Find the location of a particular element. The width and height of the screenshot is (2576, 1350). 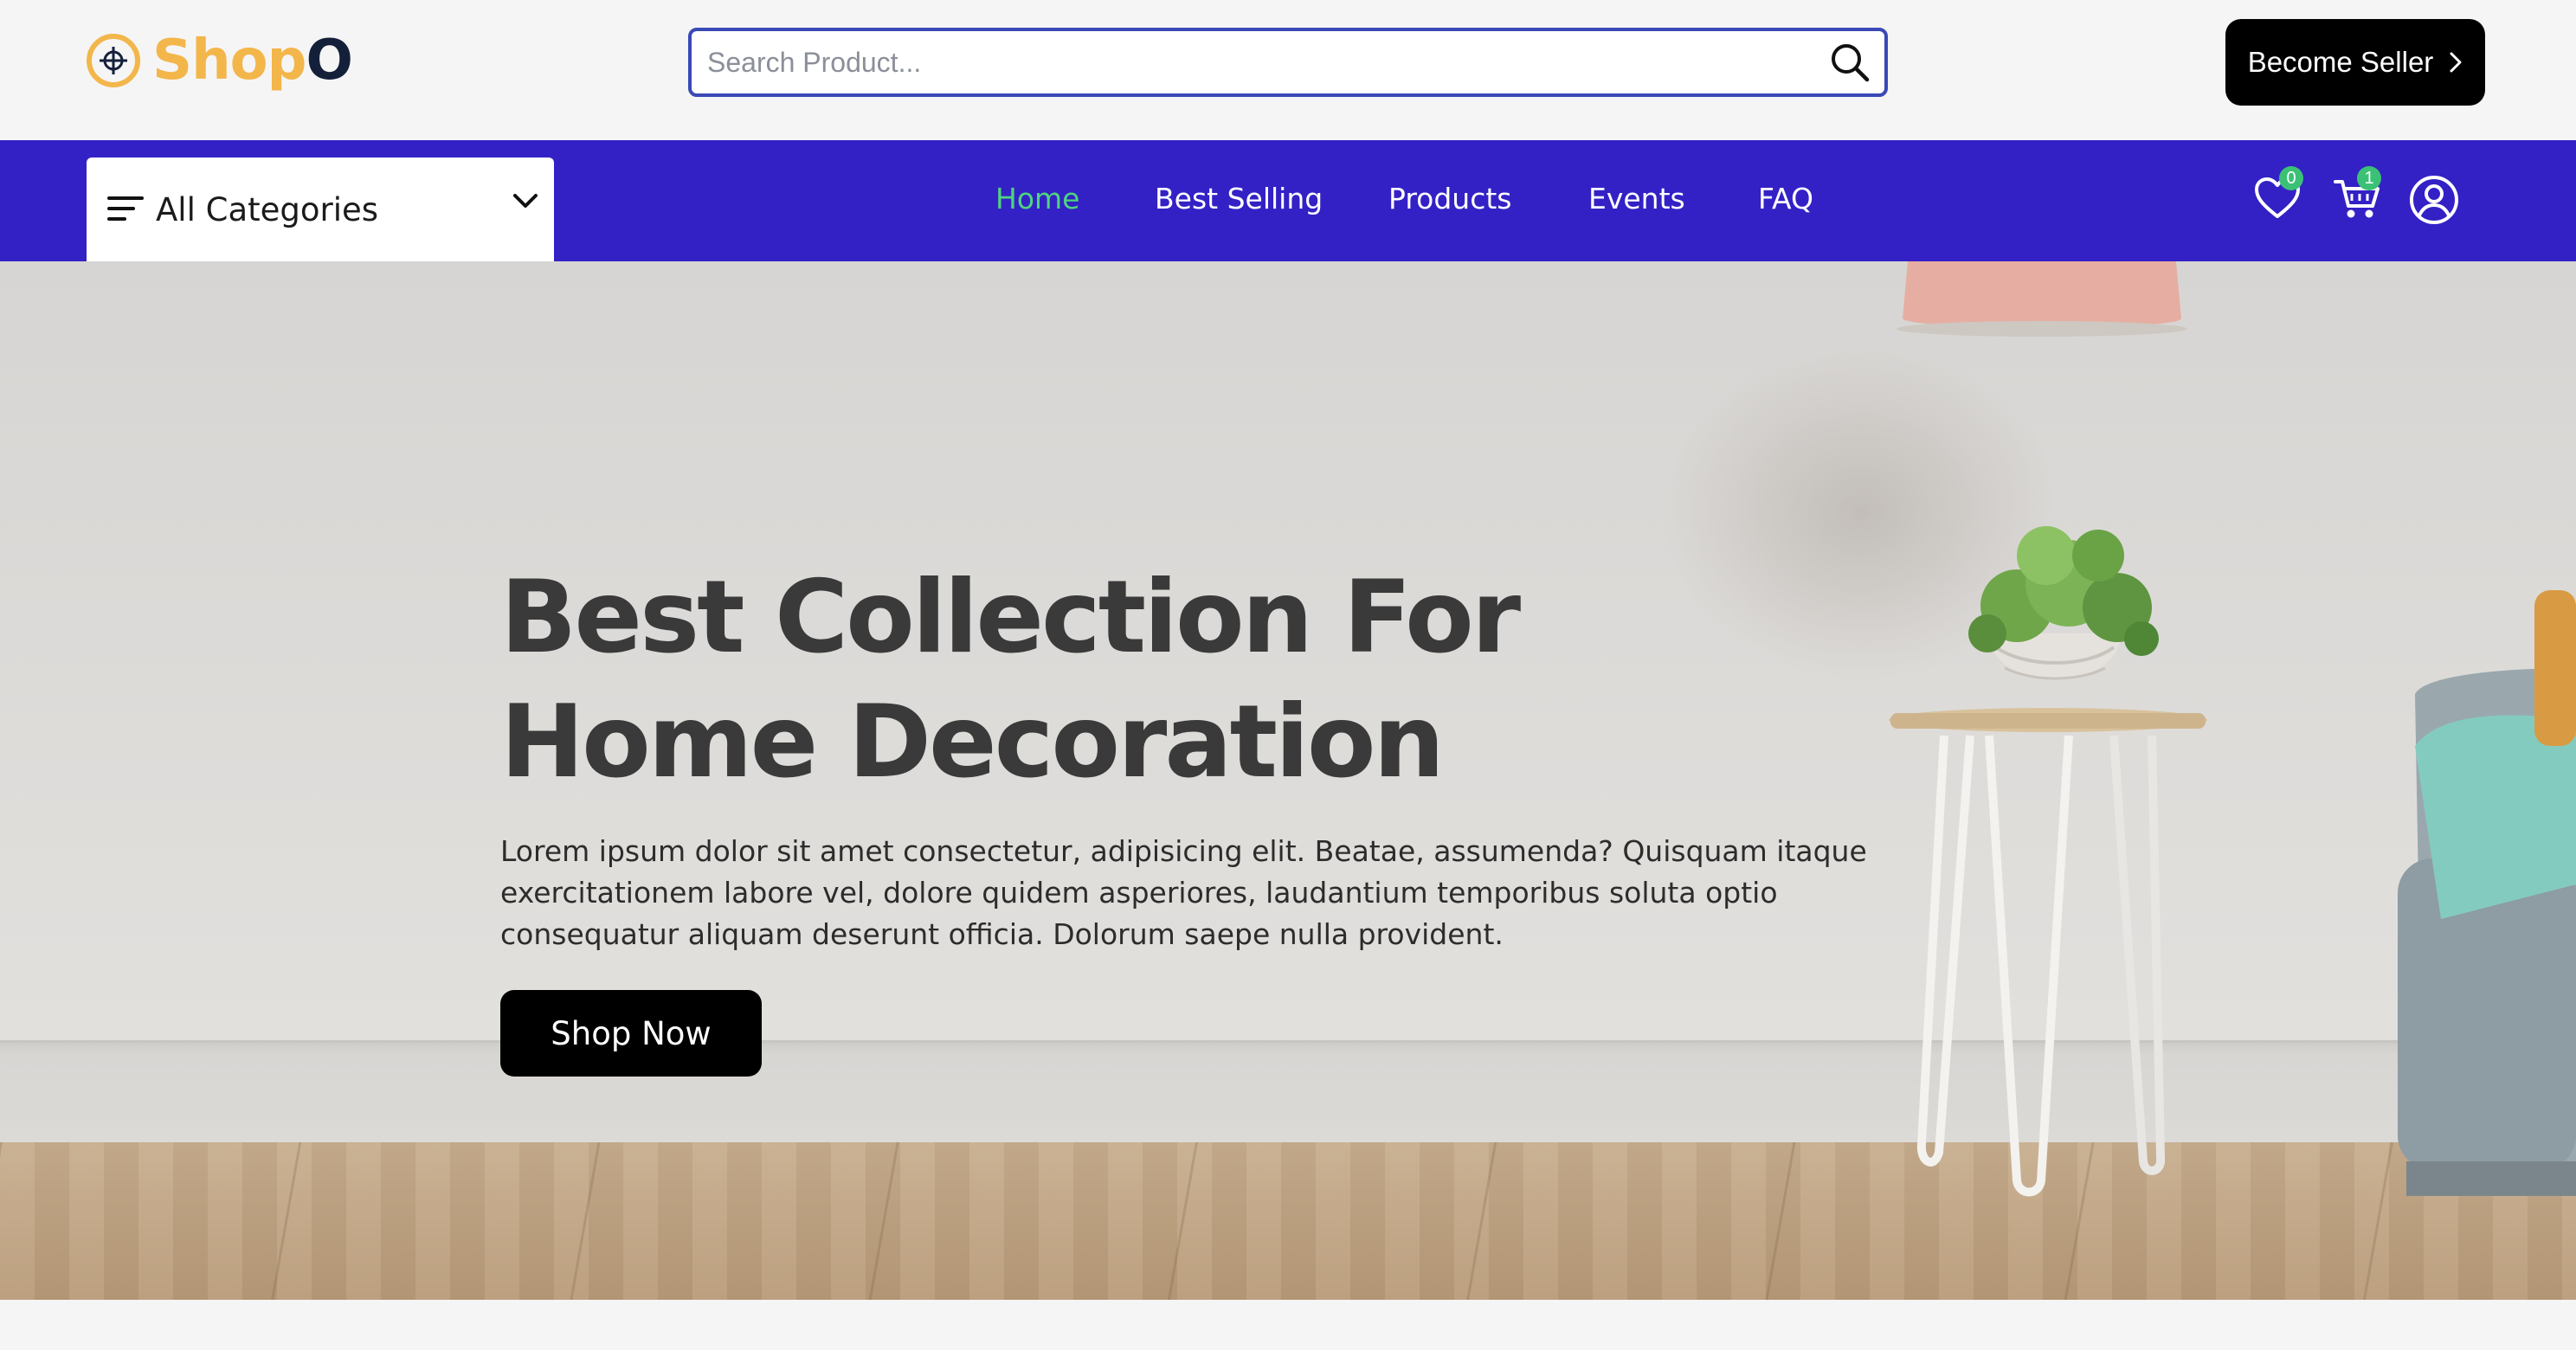

chevron-right-icon is located at coordinates (2456, 62).